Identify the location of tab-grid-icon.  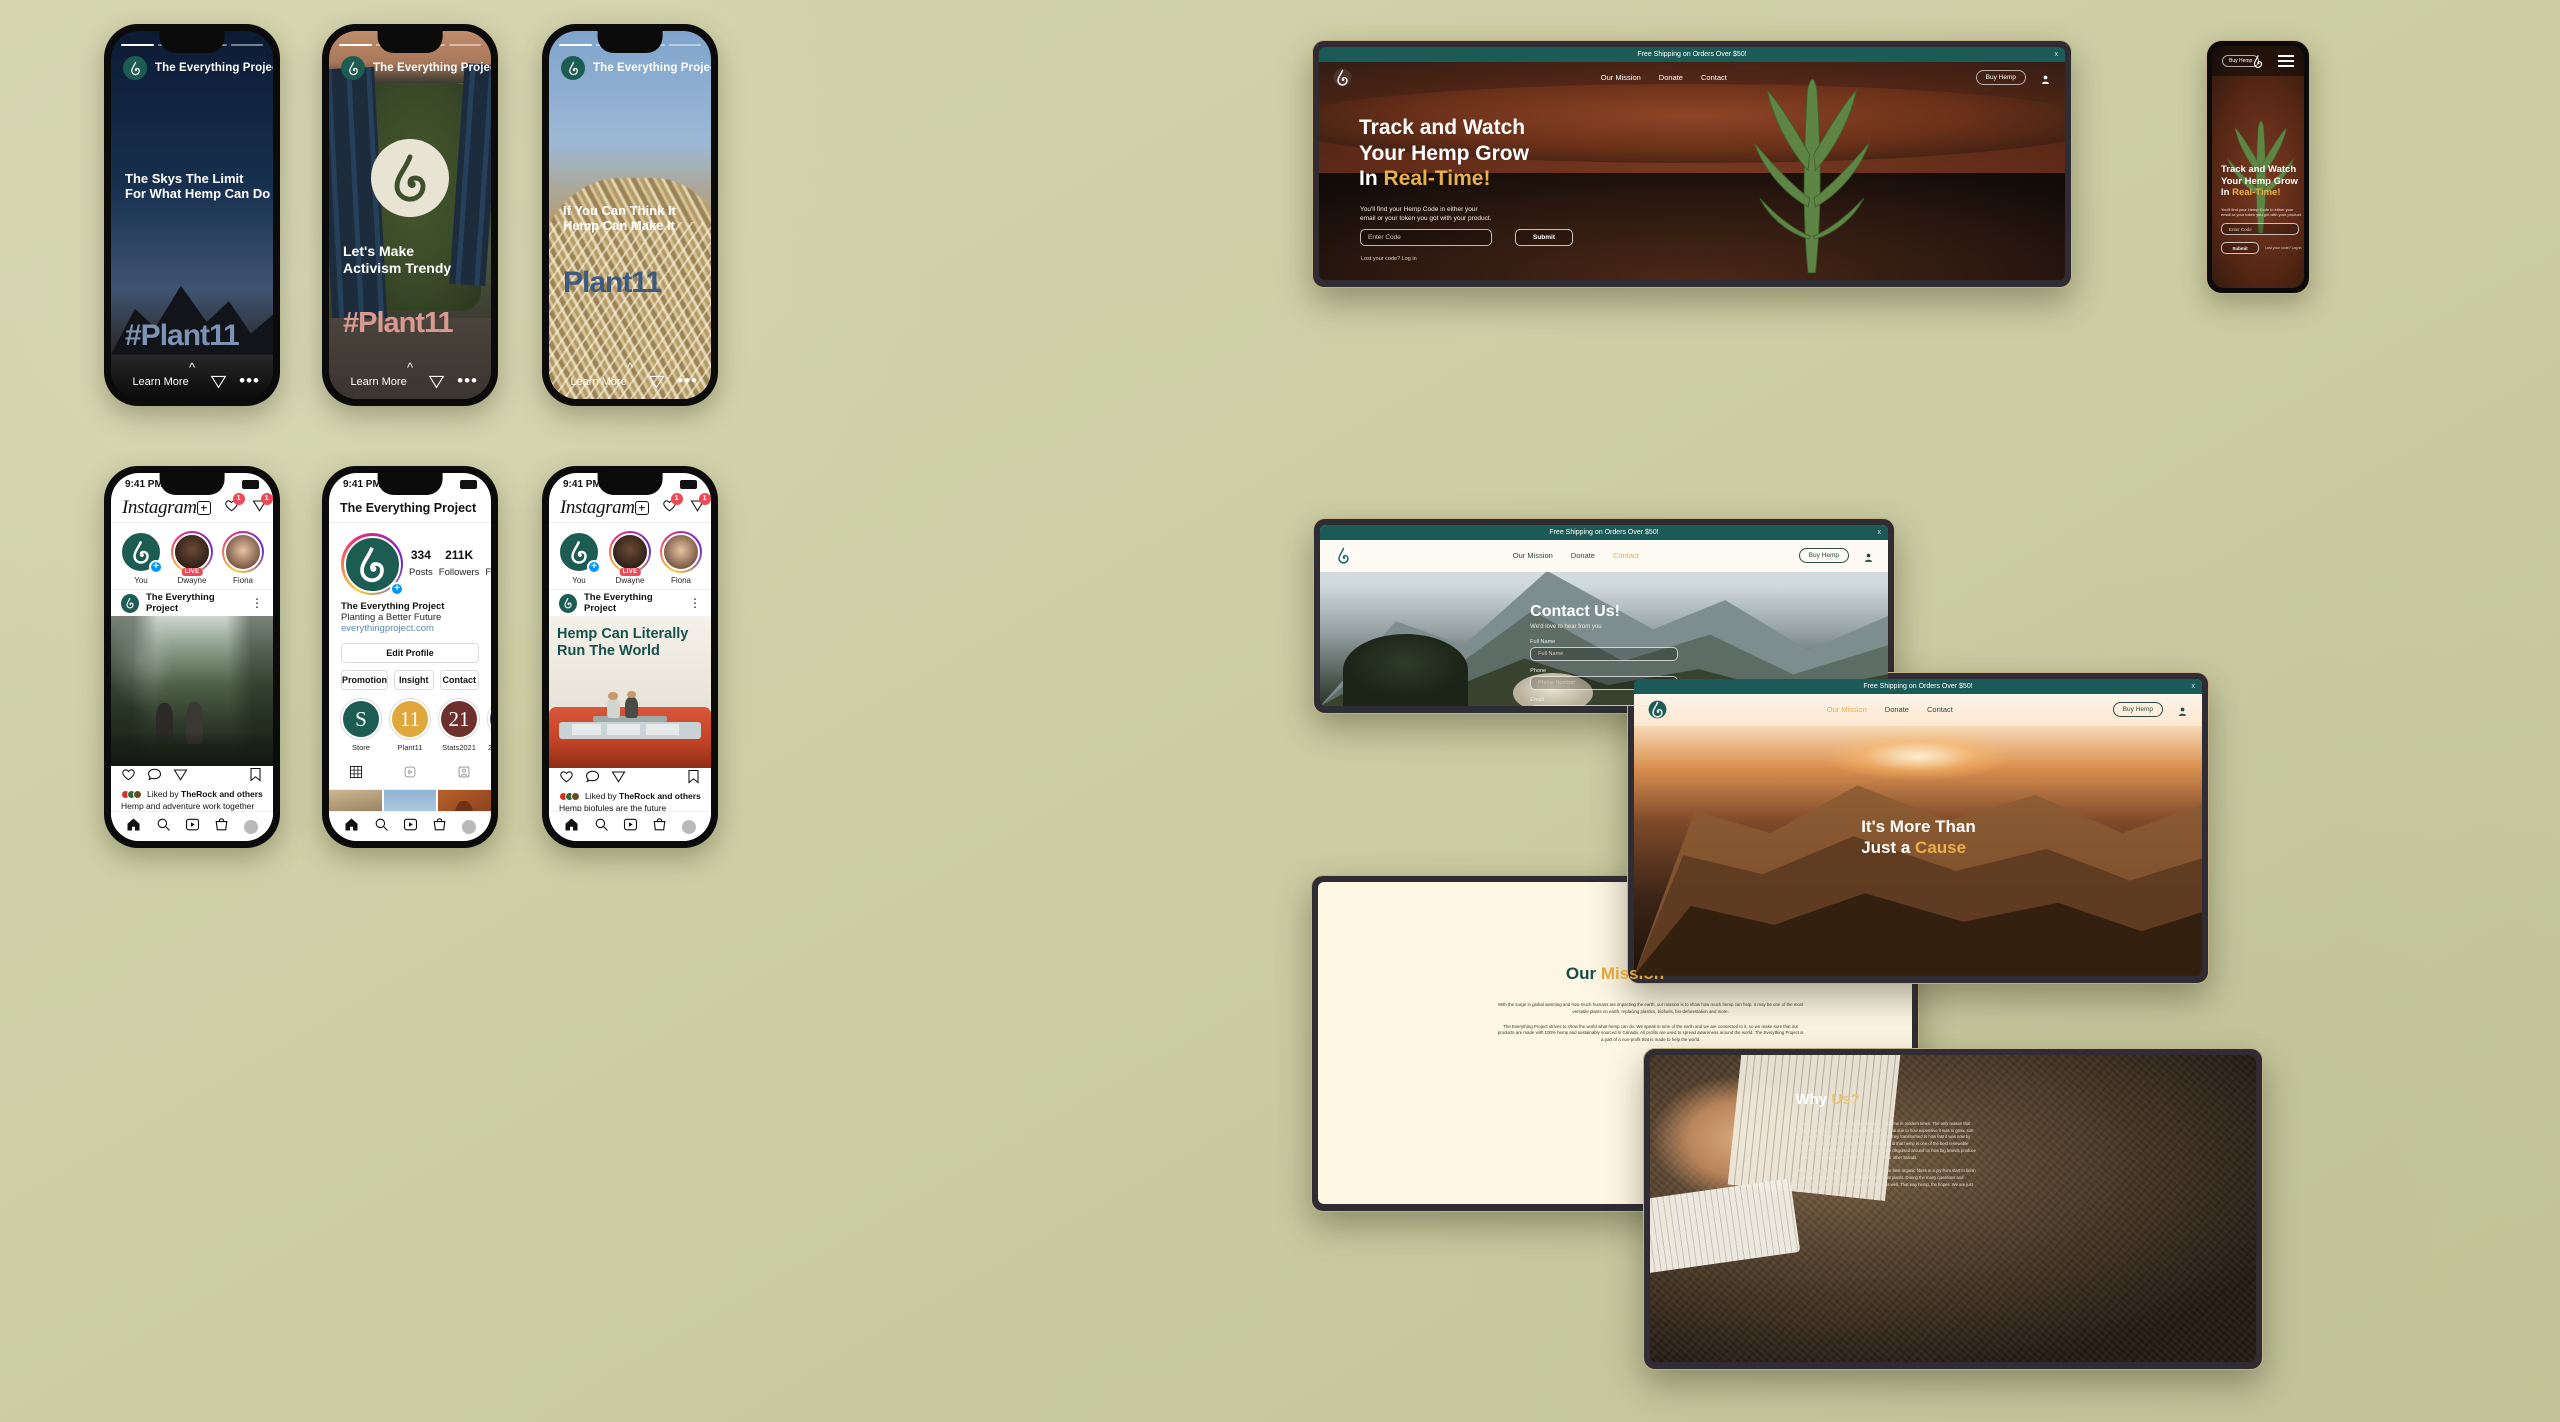
(356, 774).